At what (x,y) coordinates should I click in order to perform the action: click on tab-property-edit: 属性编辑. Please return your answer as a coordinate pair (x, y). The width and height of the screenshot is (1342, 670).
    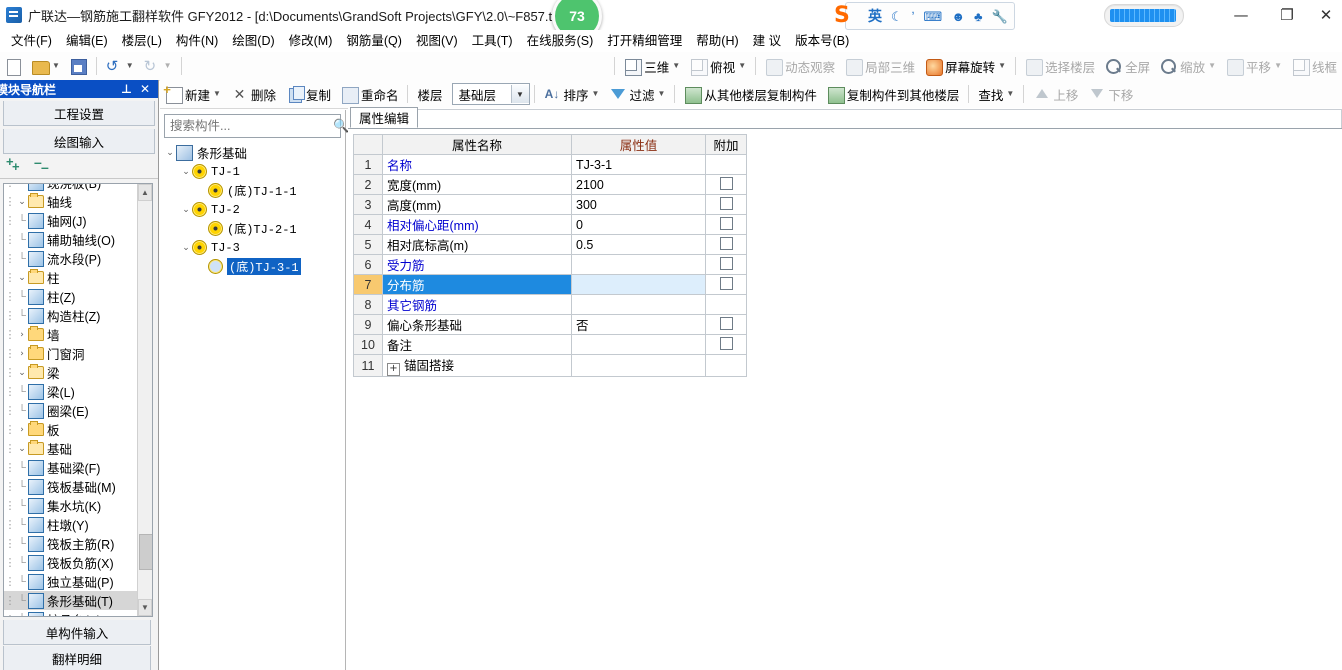
    Looking at the image, I should click on (384, 117).